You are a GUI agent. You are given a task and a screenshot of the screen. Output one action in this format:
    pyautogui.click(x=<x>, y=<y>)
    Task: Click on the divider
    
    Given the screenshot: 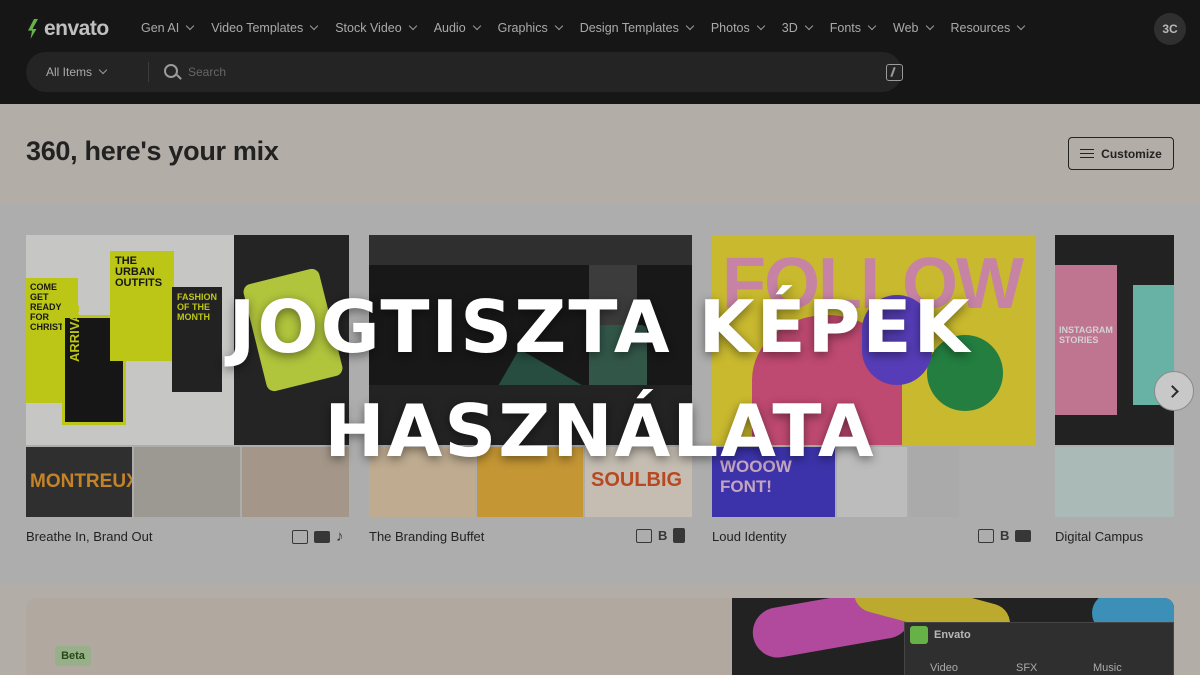 What is the action you would take?
    pyautogui.click(x=148, y=72)
    